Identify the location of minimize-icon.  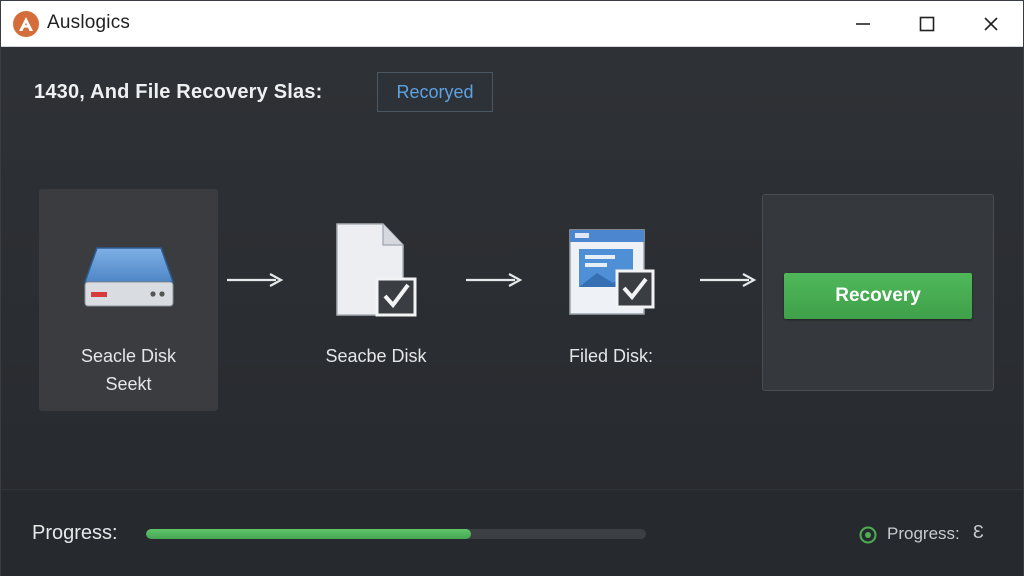
(863, 23).